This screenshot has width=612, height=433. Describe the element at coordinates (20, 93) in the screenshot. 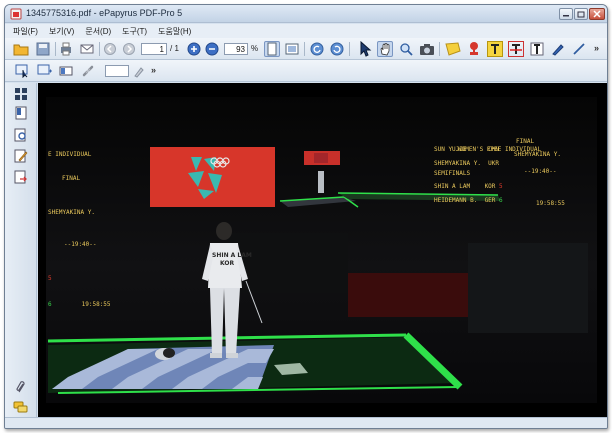

I see `thumbnails-tab` at that location.